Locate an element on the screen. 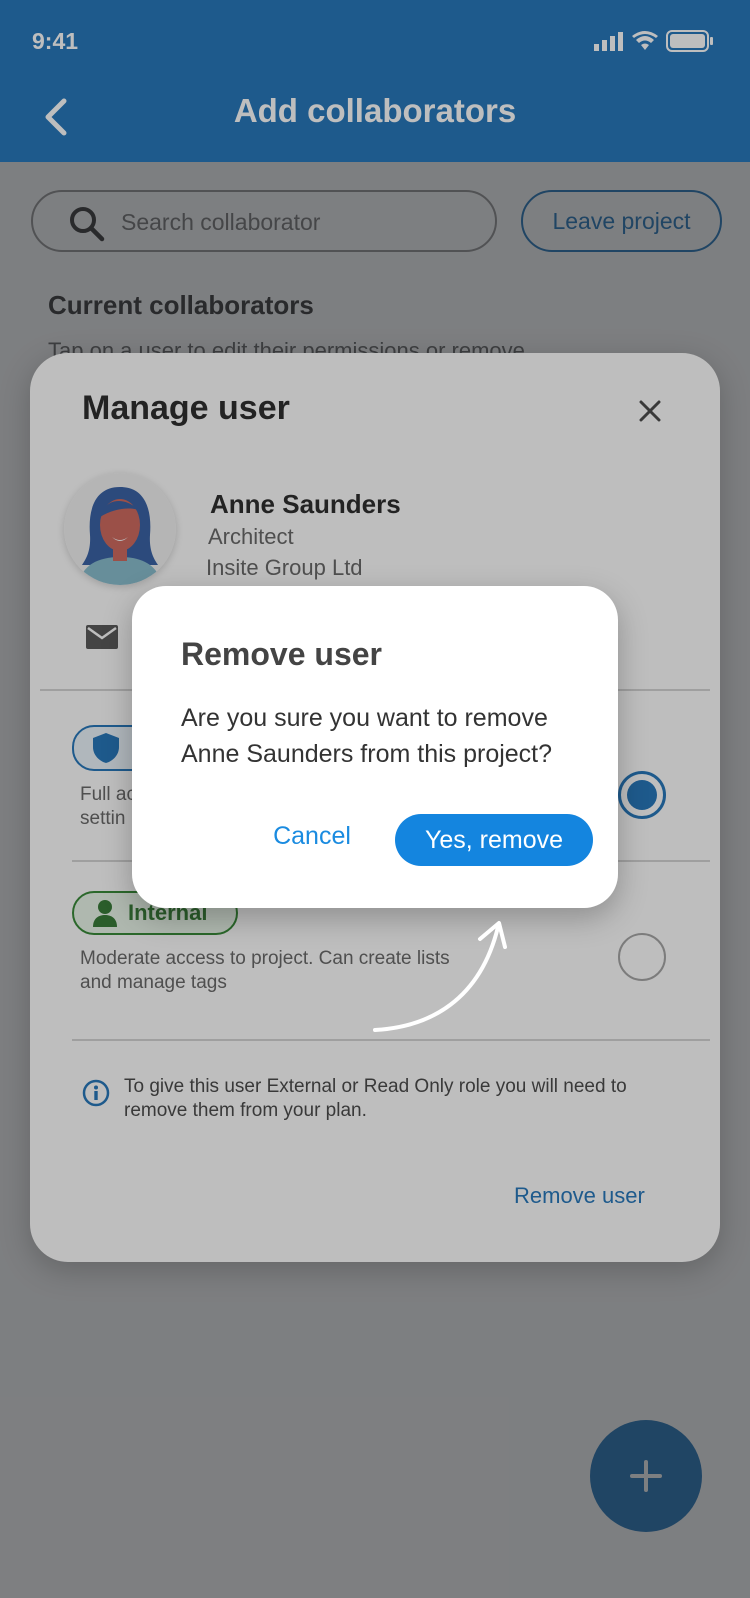 This screenshot has height=1598, width=750. cancel-button: Cancel is located at coordinates (312, 836).